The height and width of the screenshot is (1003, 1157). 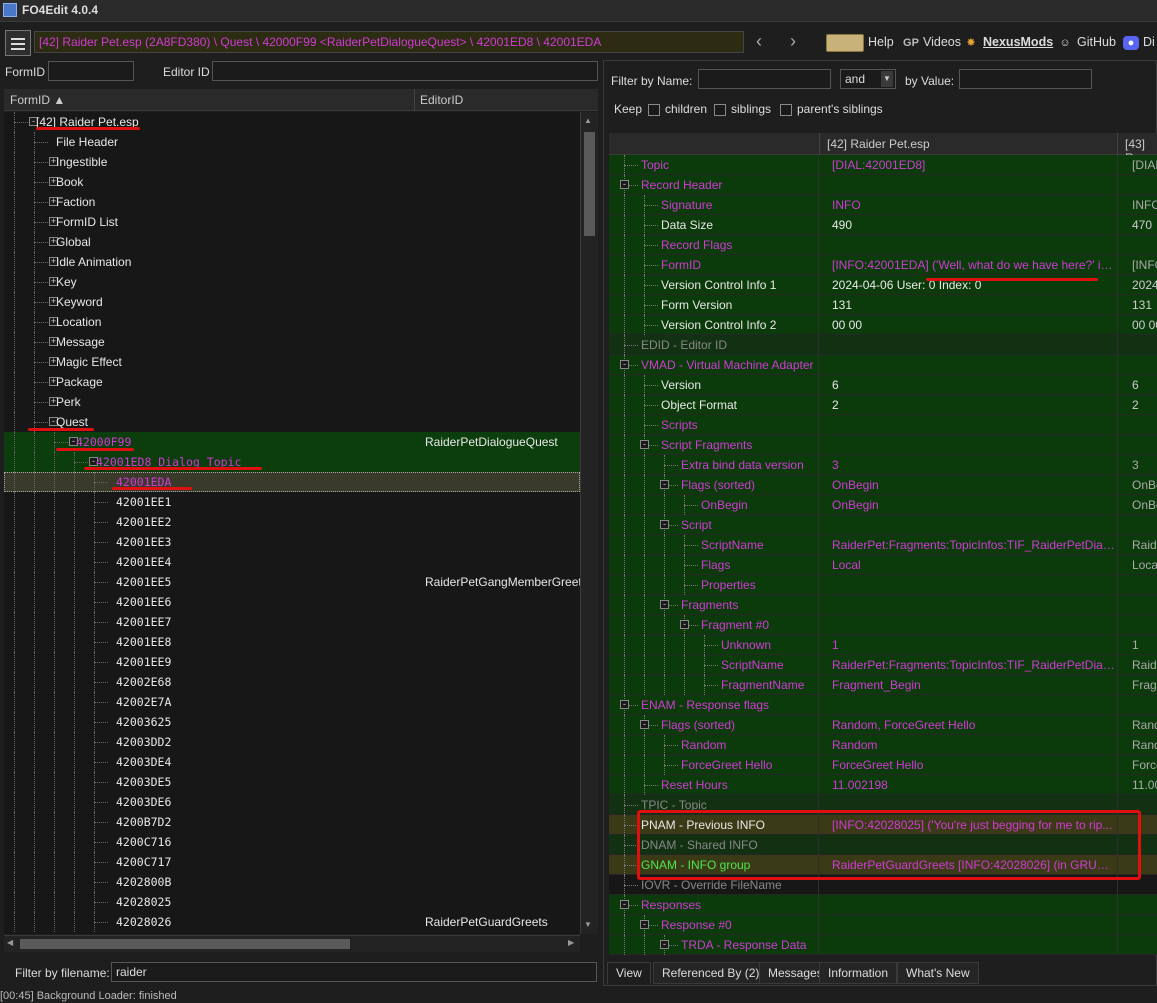 What do you see at coordinates (883, 185) in the screenshot?
I see `record-field-row: - Record Header` at bounding box center [883, 185].